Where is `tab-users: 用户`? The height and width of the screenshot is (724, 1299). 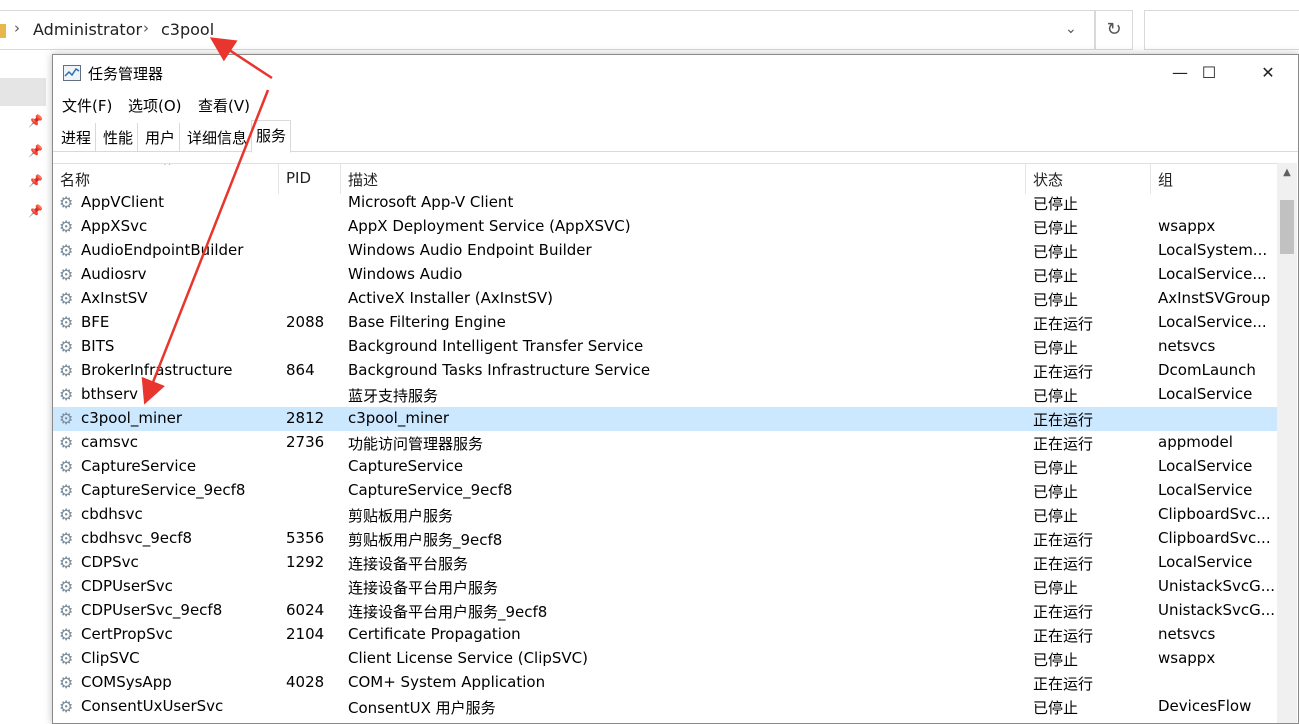 tab-users: 用户 is located at coordinates (161, 137).